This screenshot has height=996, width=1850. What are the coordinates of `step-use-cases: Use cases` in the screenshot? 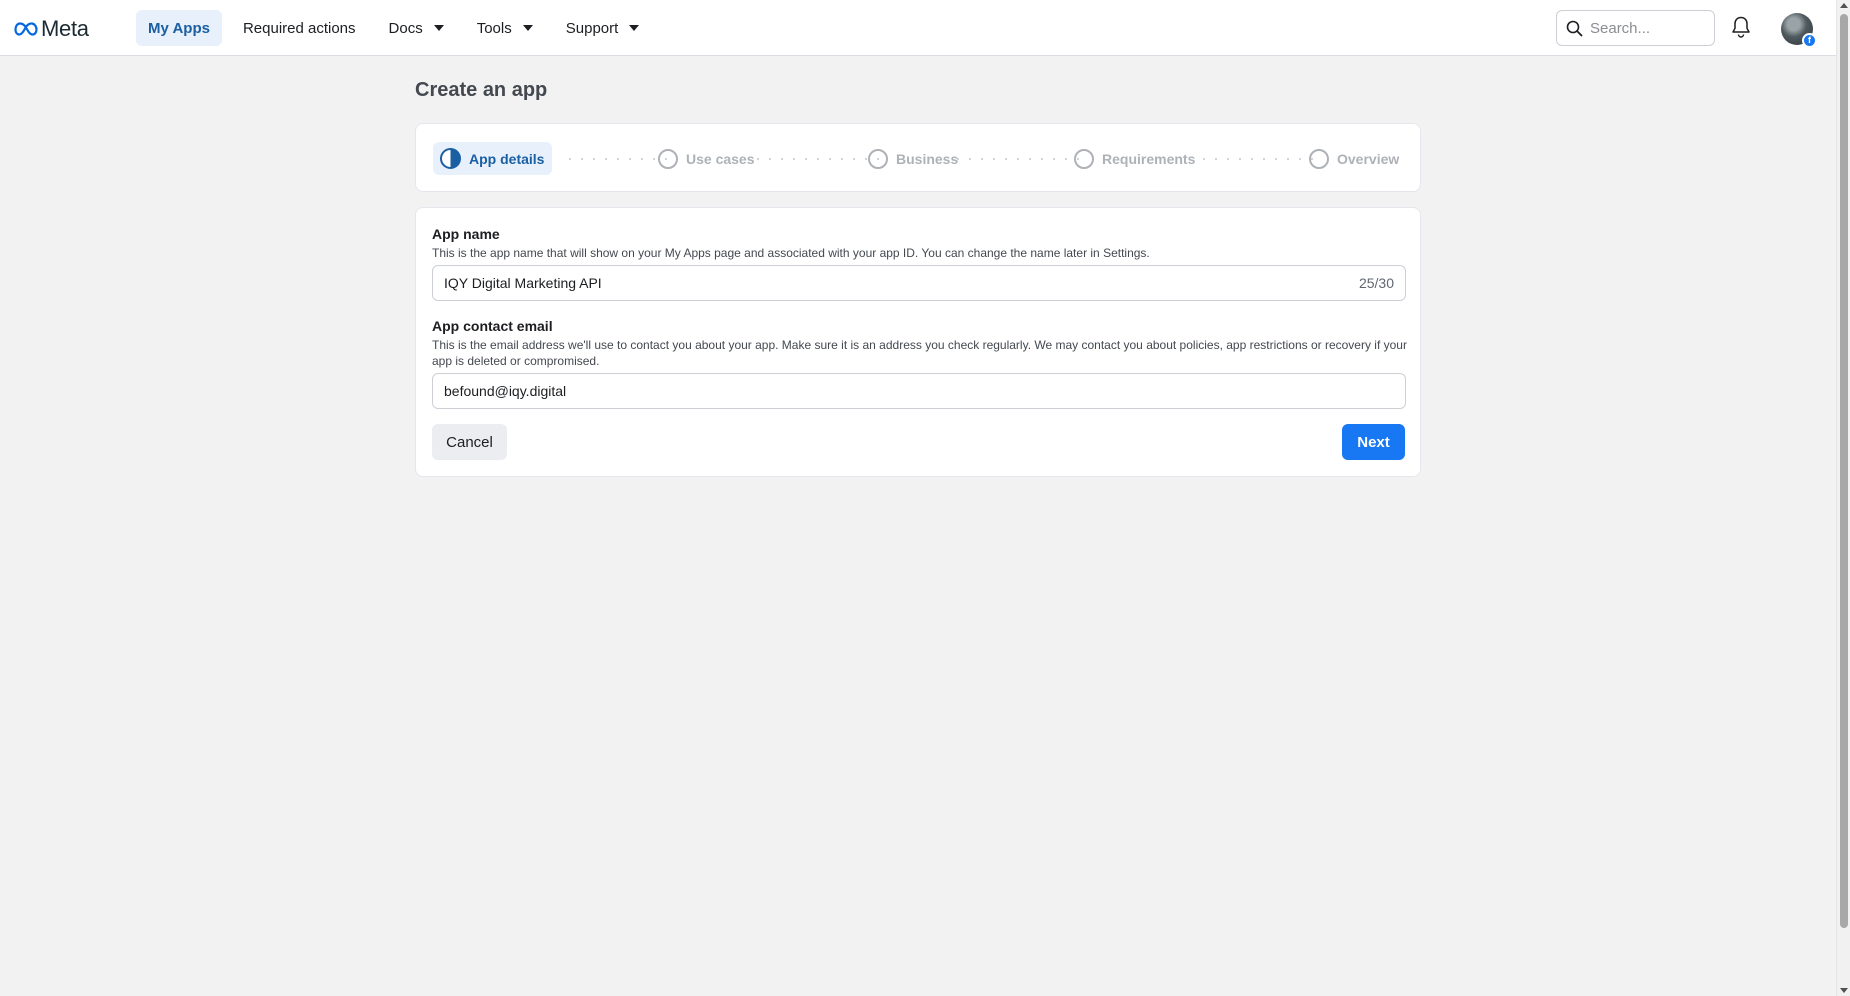 It's located at (706, 158).